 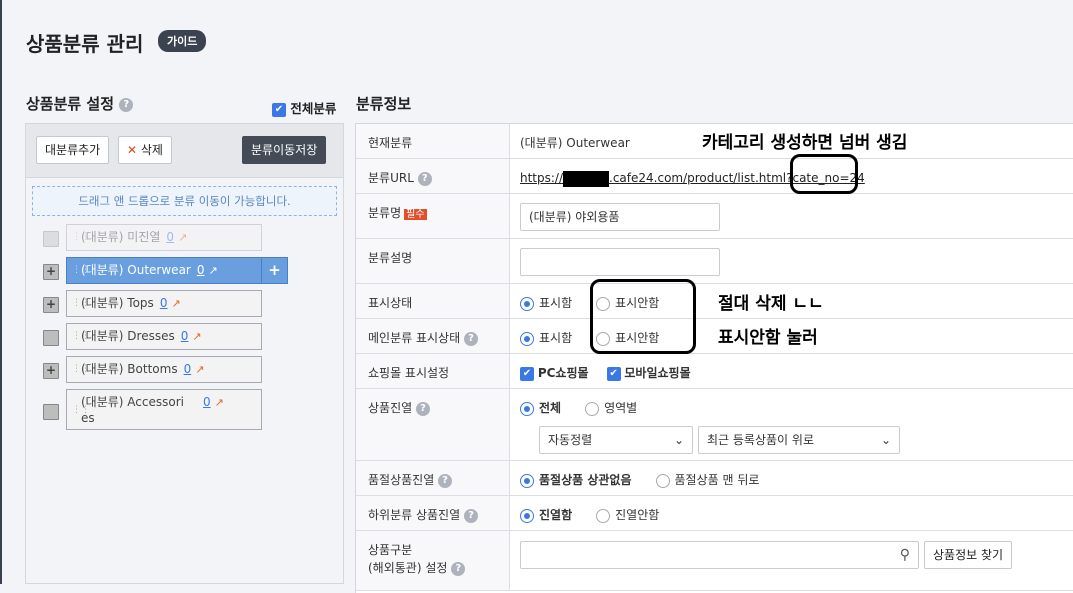 What do you see at coordinates (540, 408) in the screenshot?
I see `all-radio: 전체` at bounding box center [540, 408].